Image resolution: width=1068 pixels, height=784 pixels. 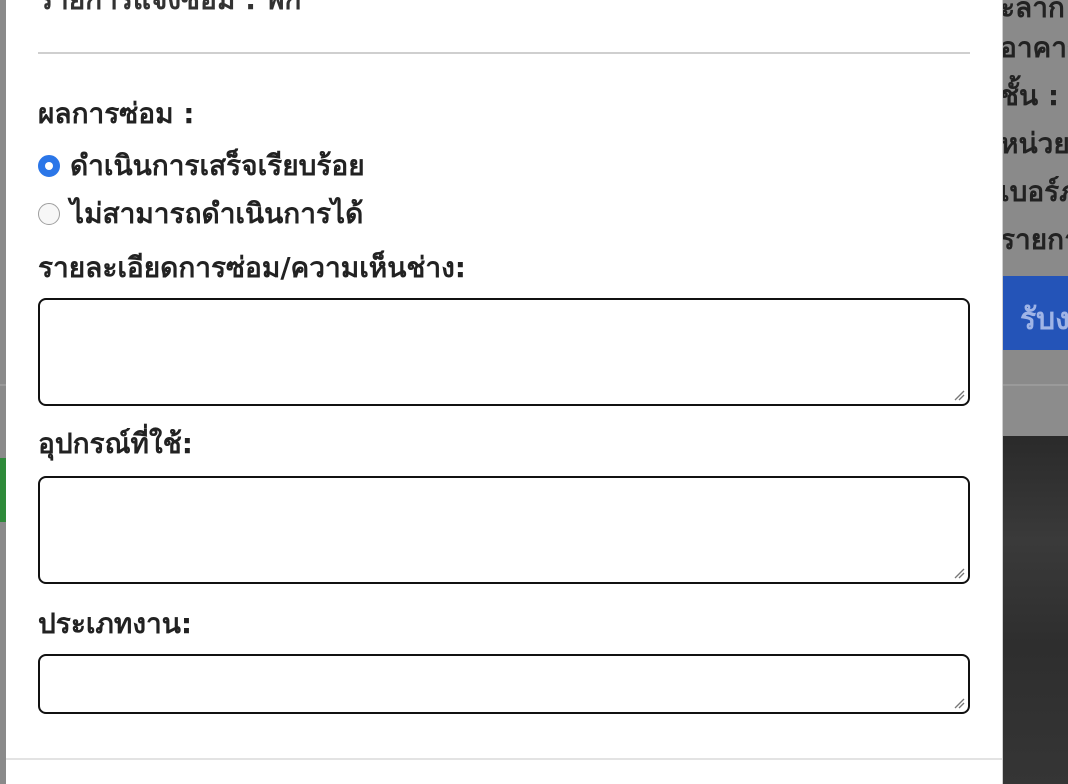 I want to click on background-photo, so click(x=1035, y=610).